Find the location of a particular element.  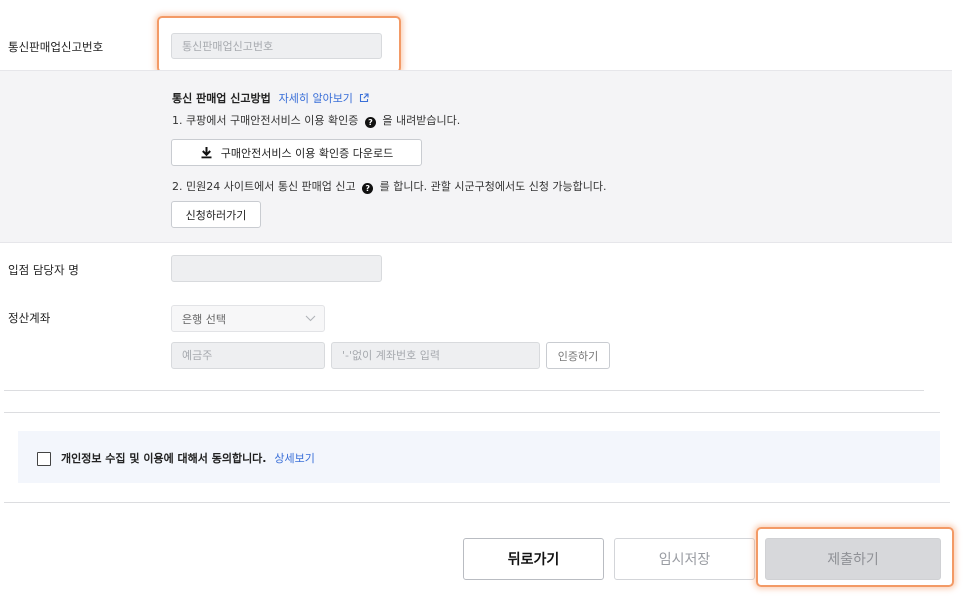

account-holder-input is located at coordinates (248, 355).